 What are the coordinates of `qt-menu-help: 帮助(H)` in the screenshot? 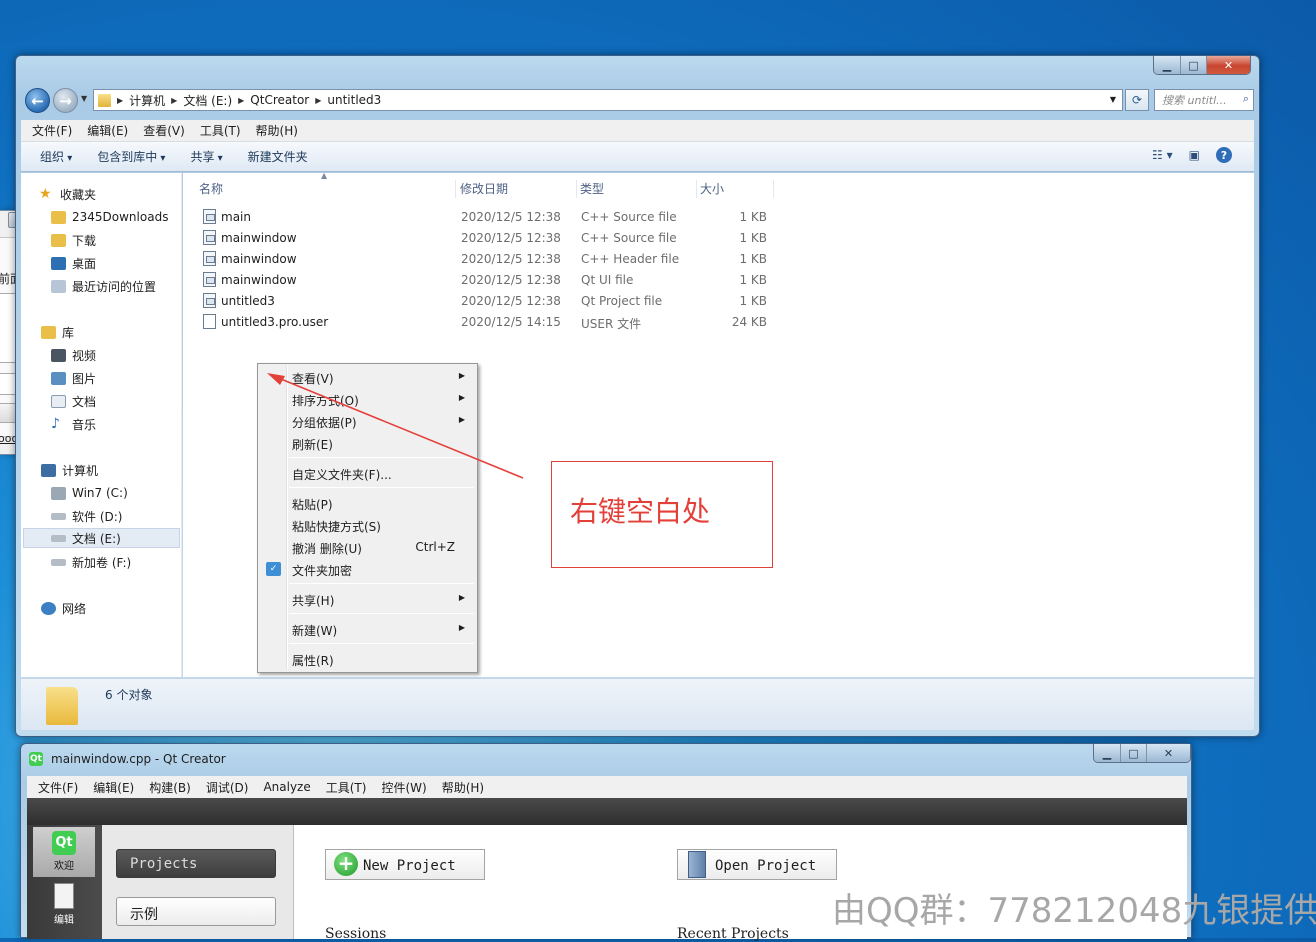 It's located at (463, 787).